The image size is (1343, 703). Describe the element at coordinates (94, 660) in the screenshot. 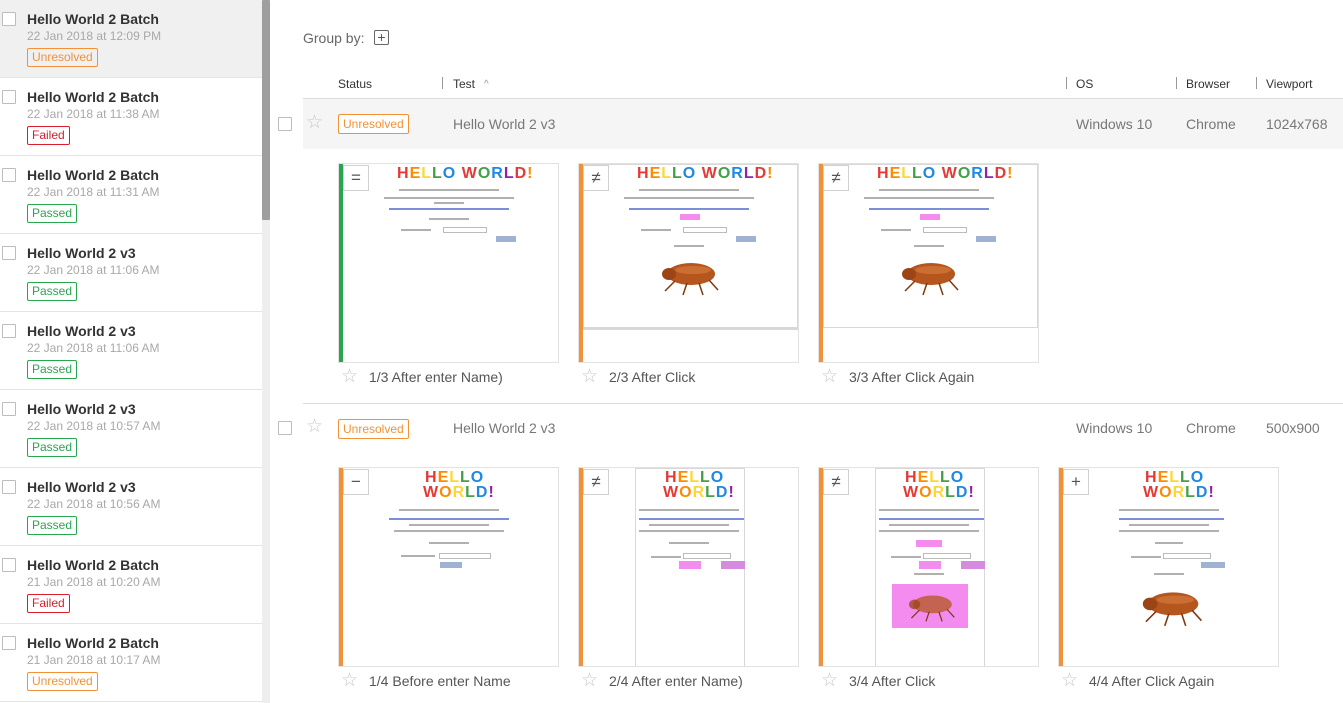

I see `batch-date: 21 Jan 2018 at 10:17 AM` at that location.